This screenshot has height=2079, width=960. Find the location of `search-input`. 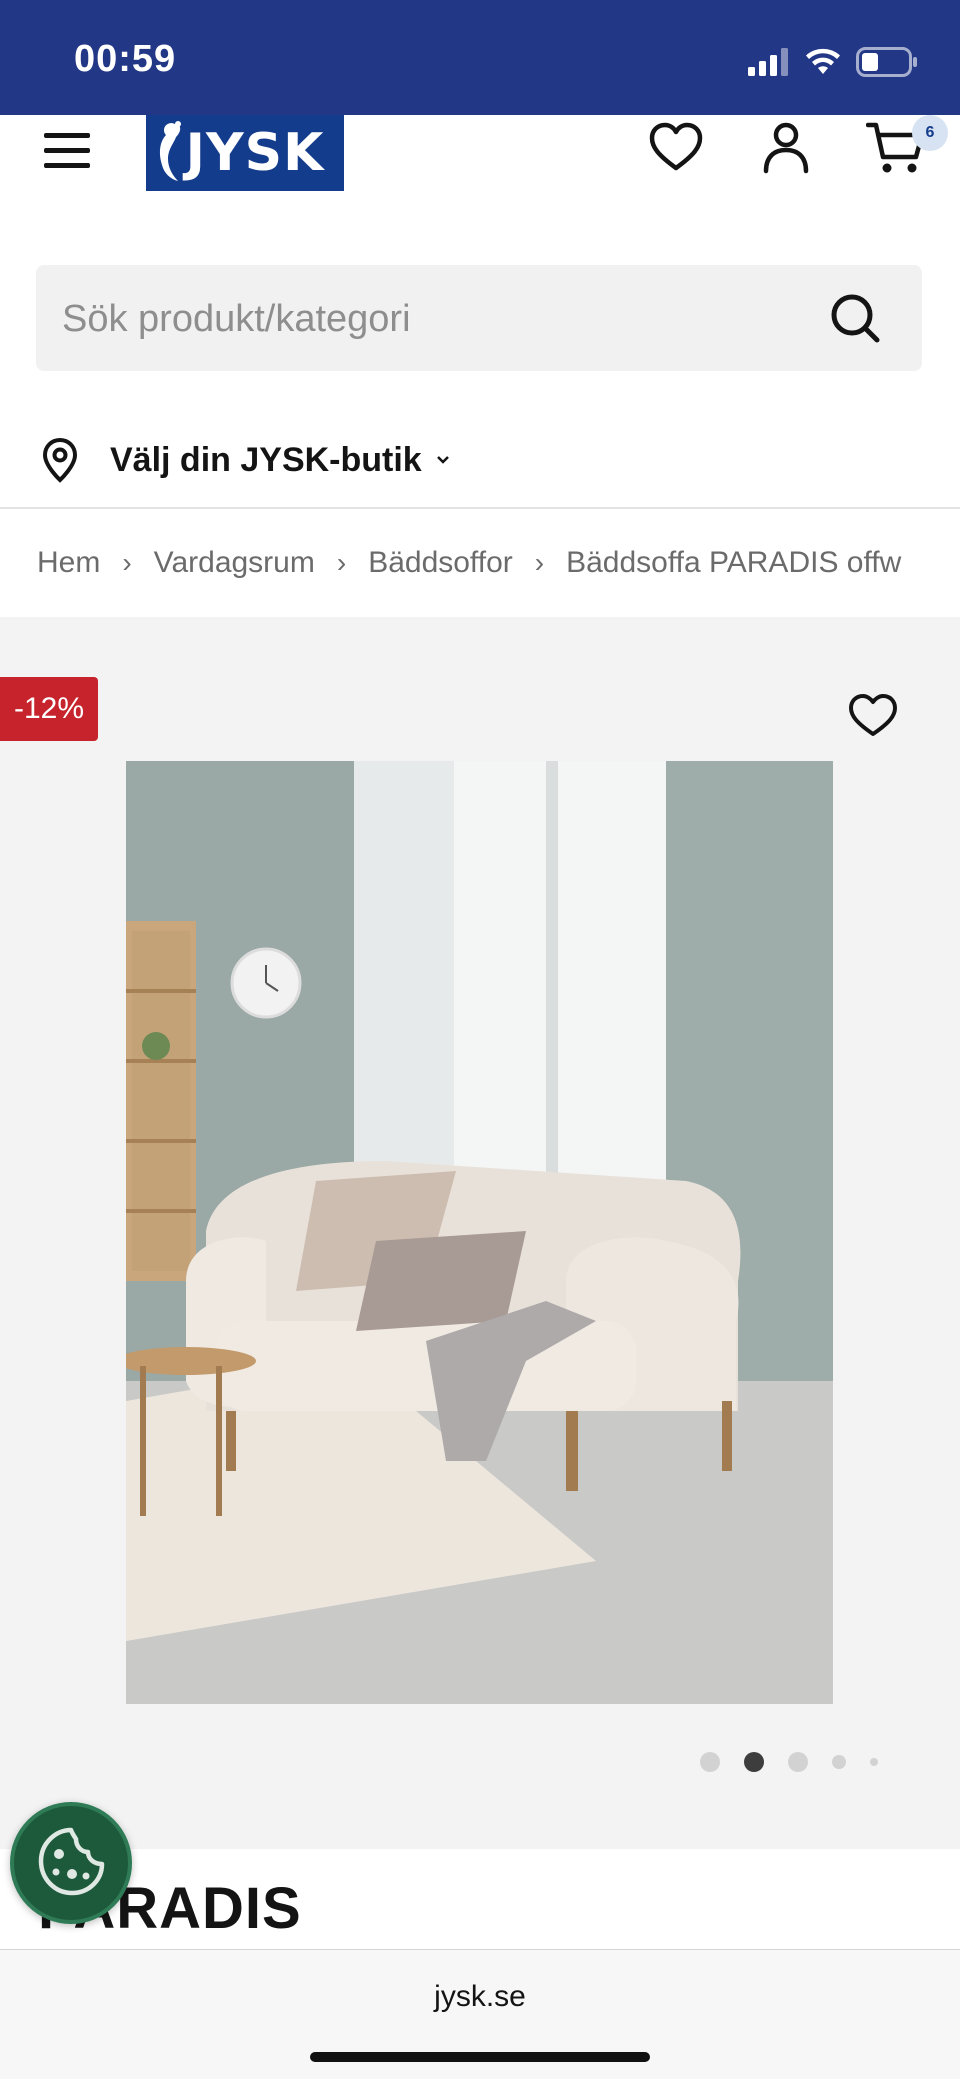

search-input is located at coordinates (442, 319).